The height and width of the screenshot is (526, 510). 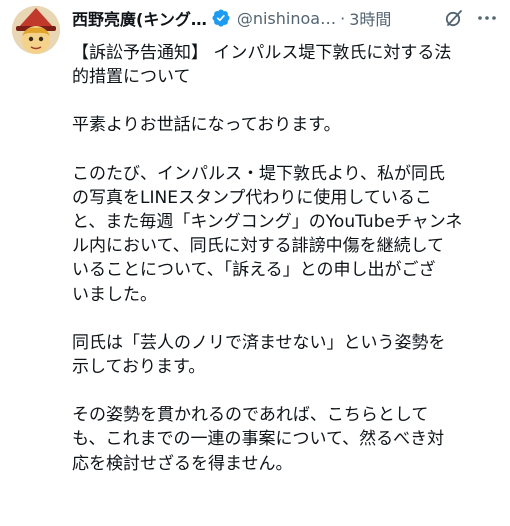 What do you see at coordinates (221, 18) in the screenshot?
I see `verified-badge-icon` at bounding box center [221, 18].